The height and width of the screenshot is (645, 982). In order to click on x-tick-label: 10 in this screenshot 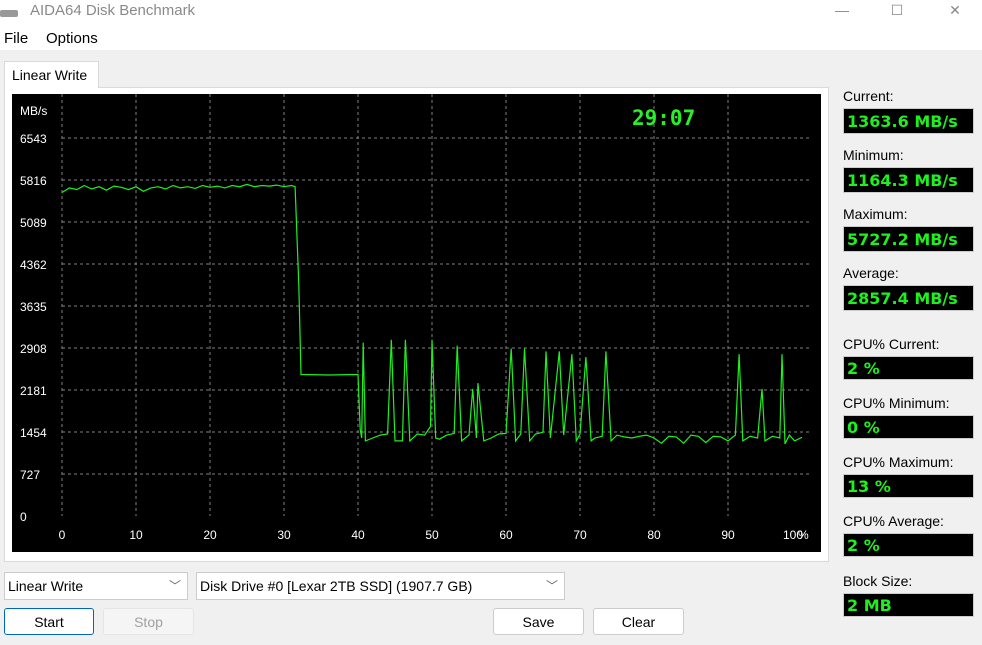, I will do `click(136, 535)`.